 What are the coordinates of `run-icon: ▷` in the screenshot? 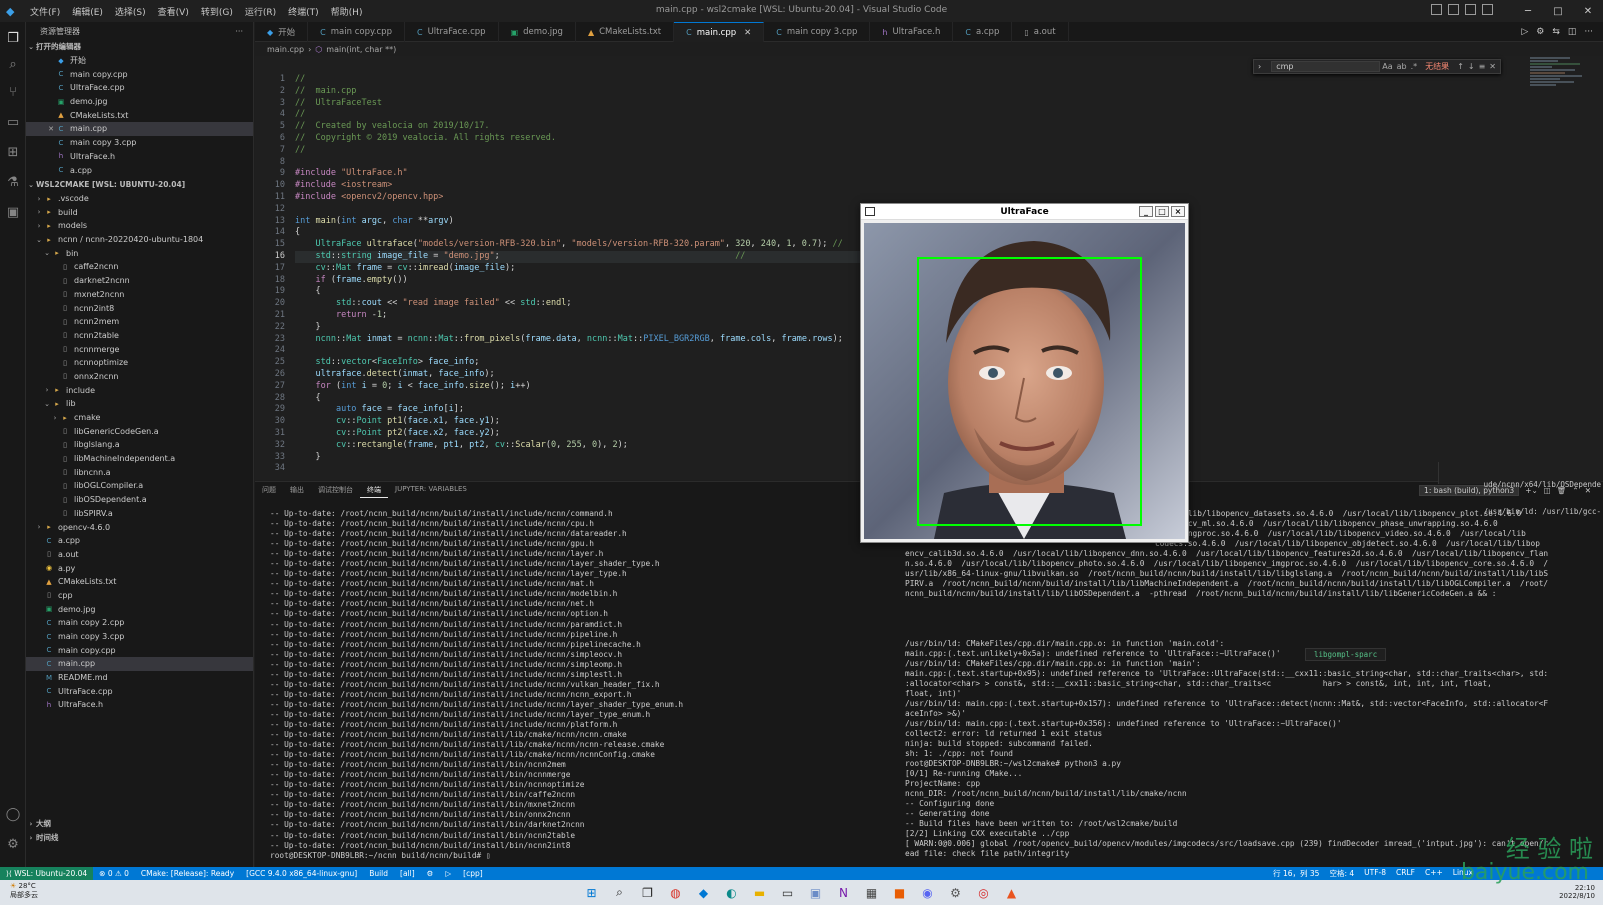 It's located at (448, 873).